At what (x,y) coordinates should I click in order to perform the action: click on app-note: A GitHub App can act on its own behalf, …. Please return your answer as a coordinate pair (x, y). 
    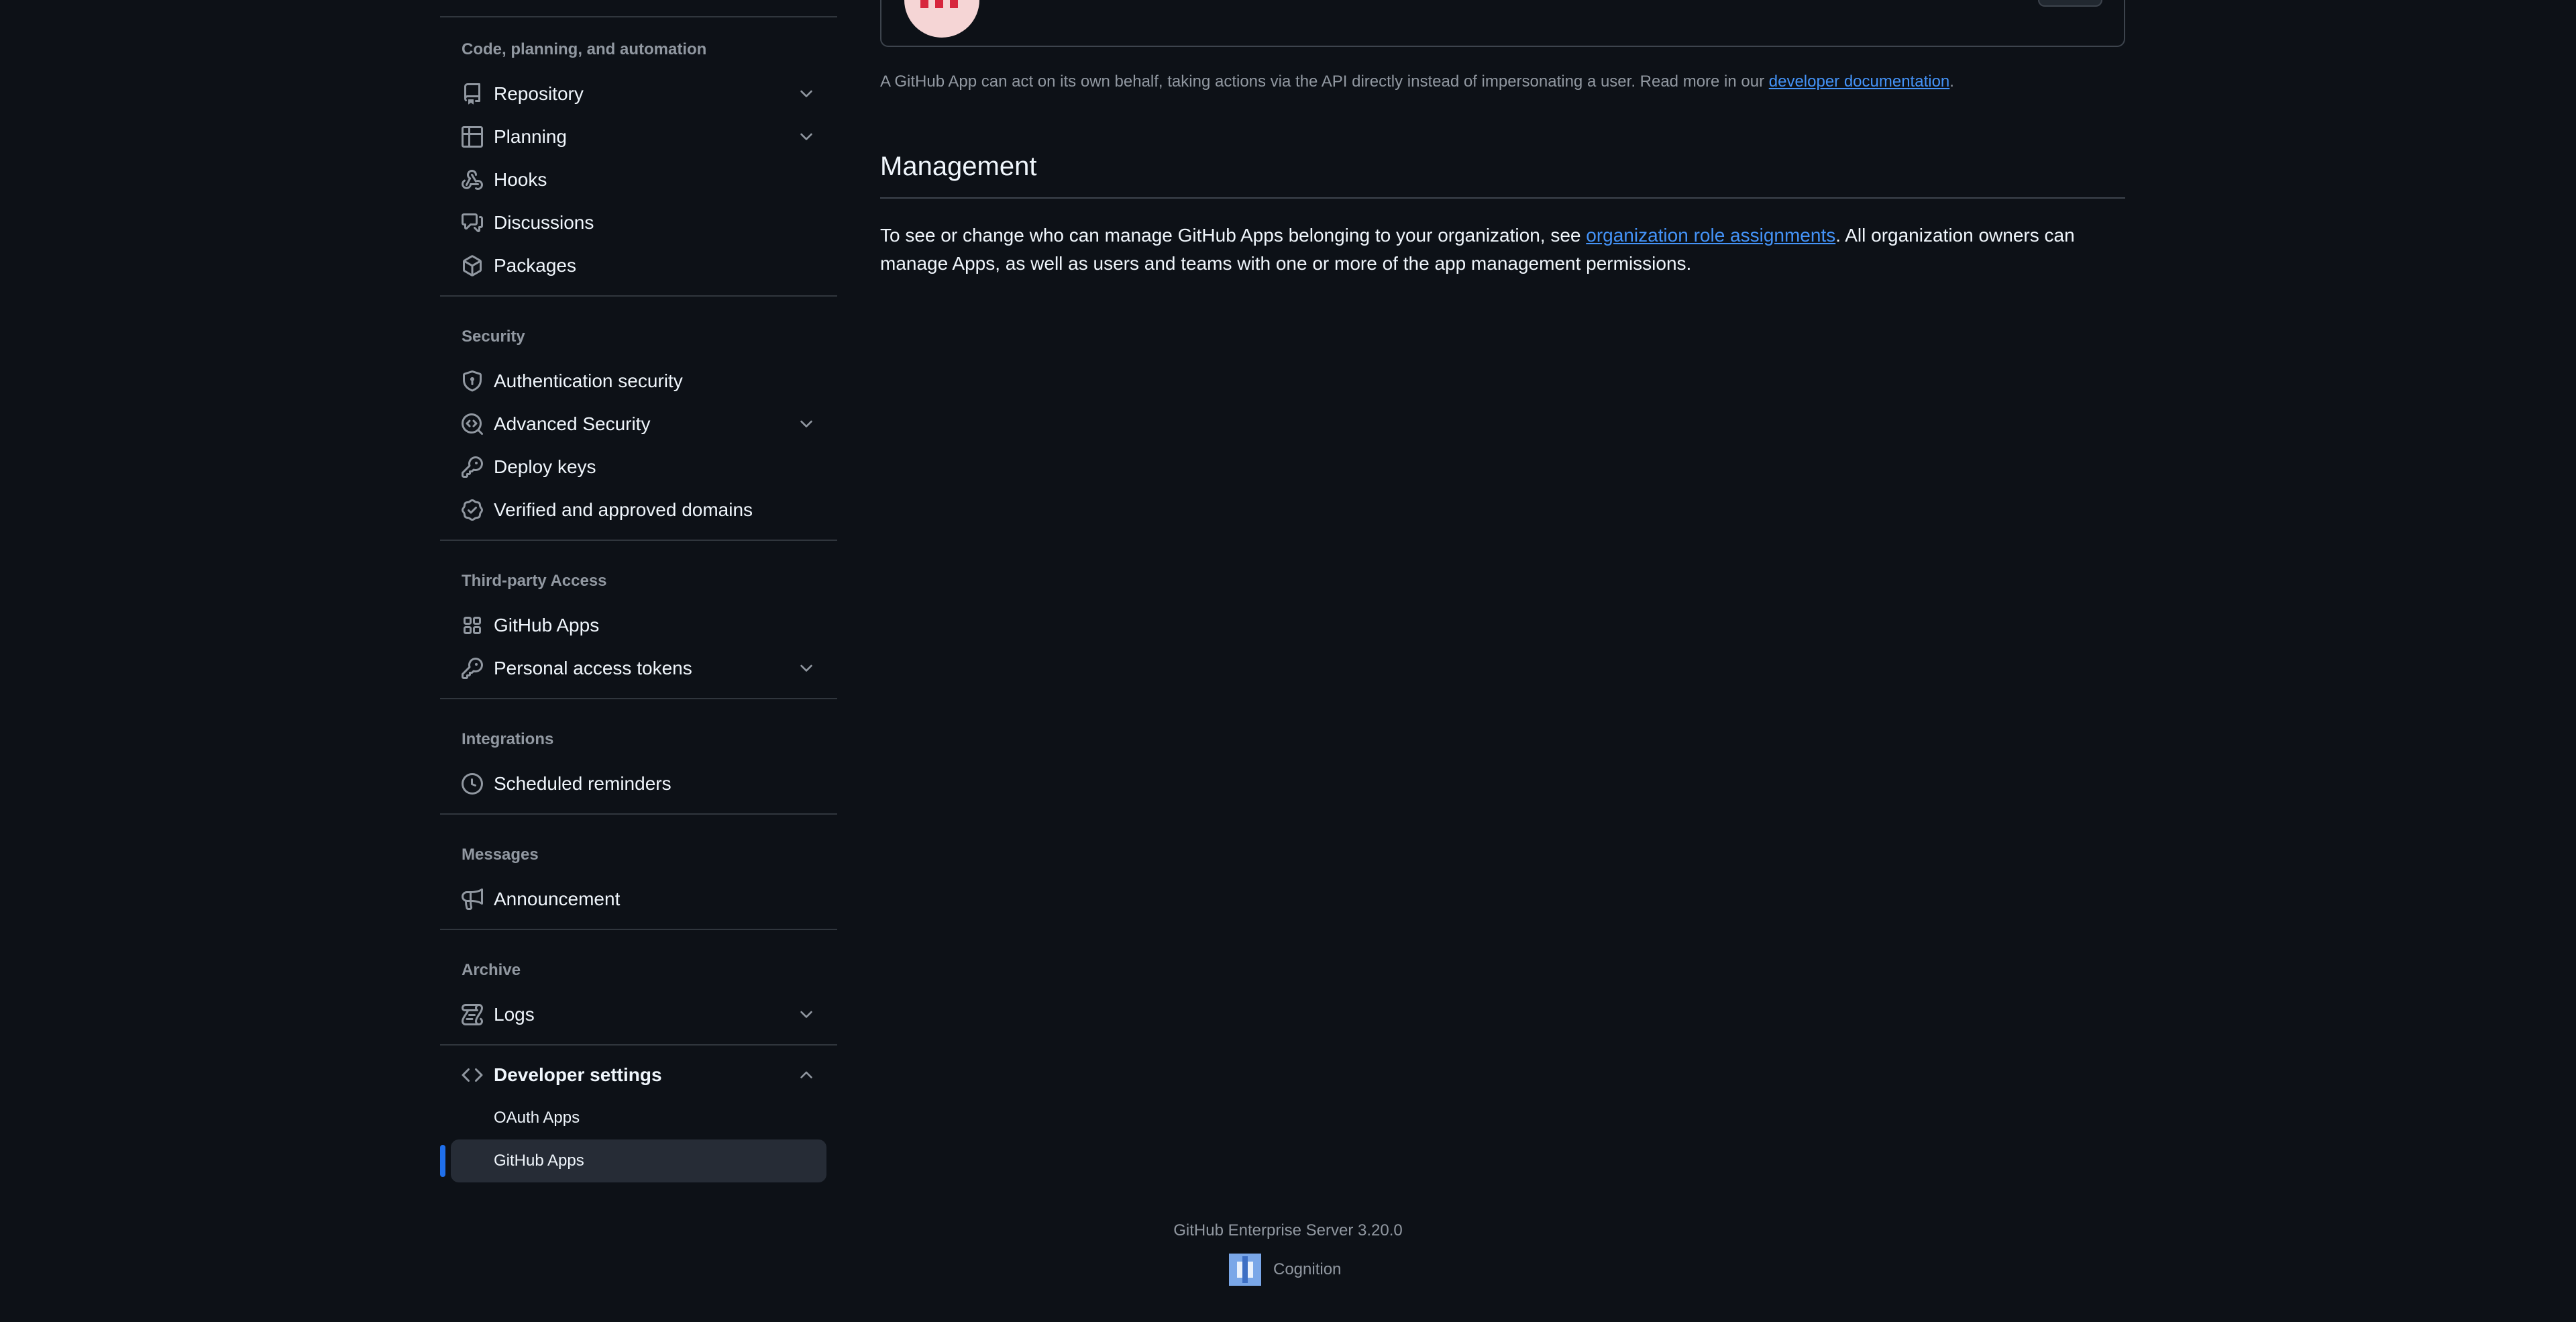
    Looking at the image, I should click on (1417, 81).